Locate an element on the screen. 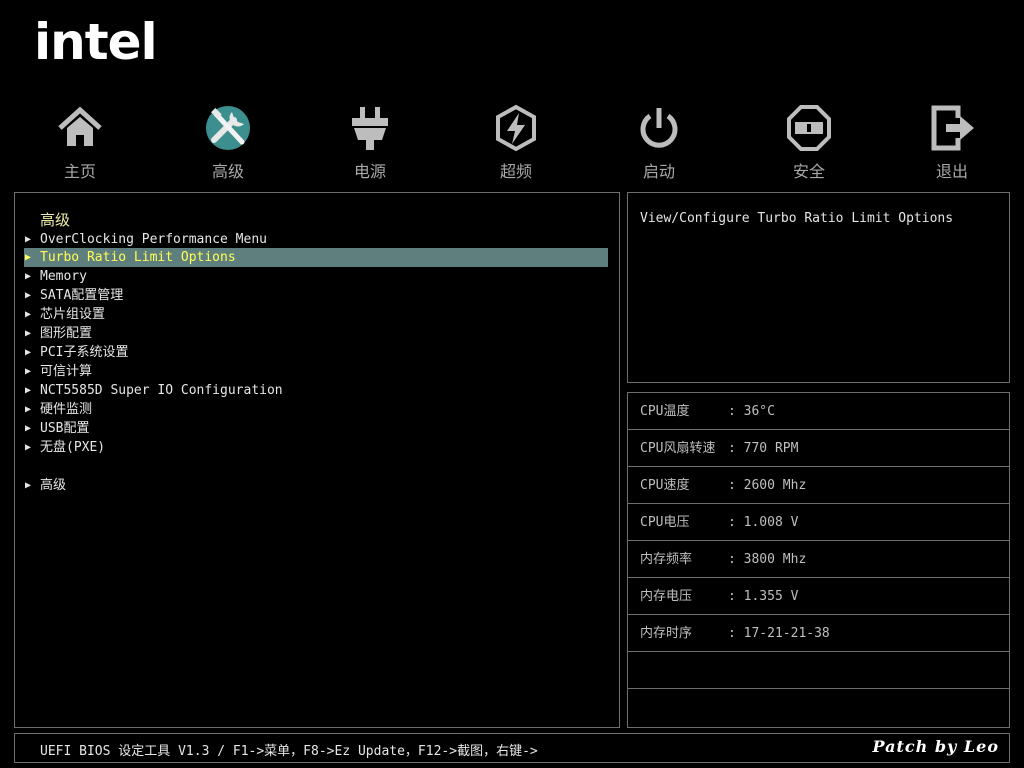  help-panel: View/Configure Turbo Ratio Limit Options is located at coordinates (818, 287).